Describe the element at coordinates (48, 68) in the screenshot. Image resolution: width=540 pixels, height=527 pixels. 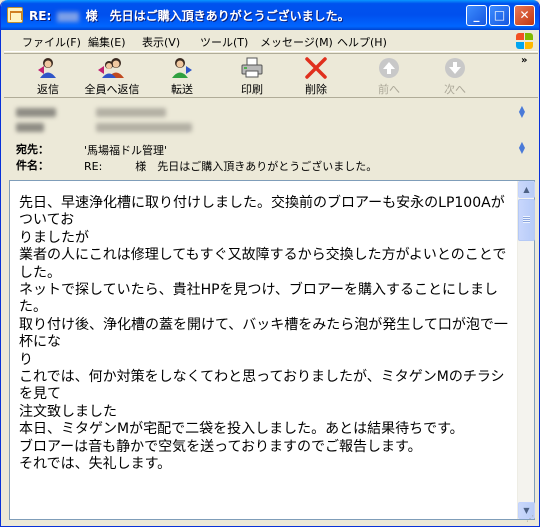
I see `reply-icon` at that location.